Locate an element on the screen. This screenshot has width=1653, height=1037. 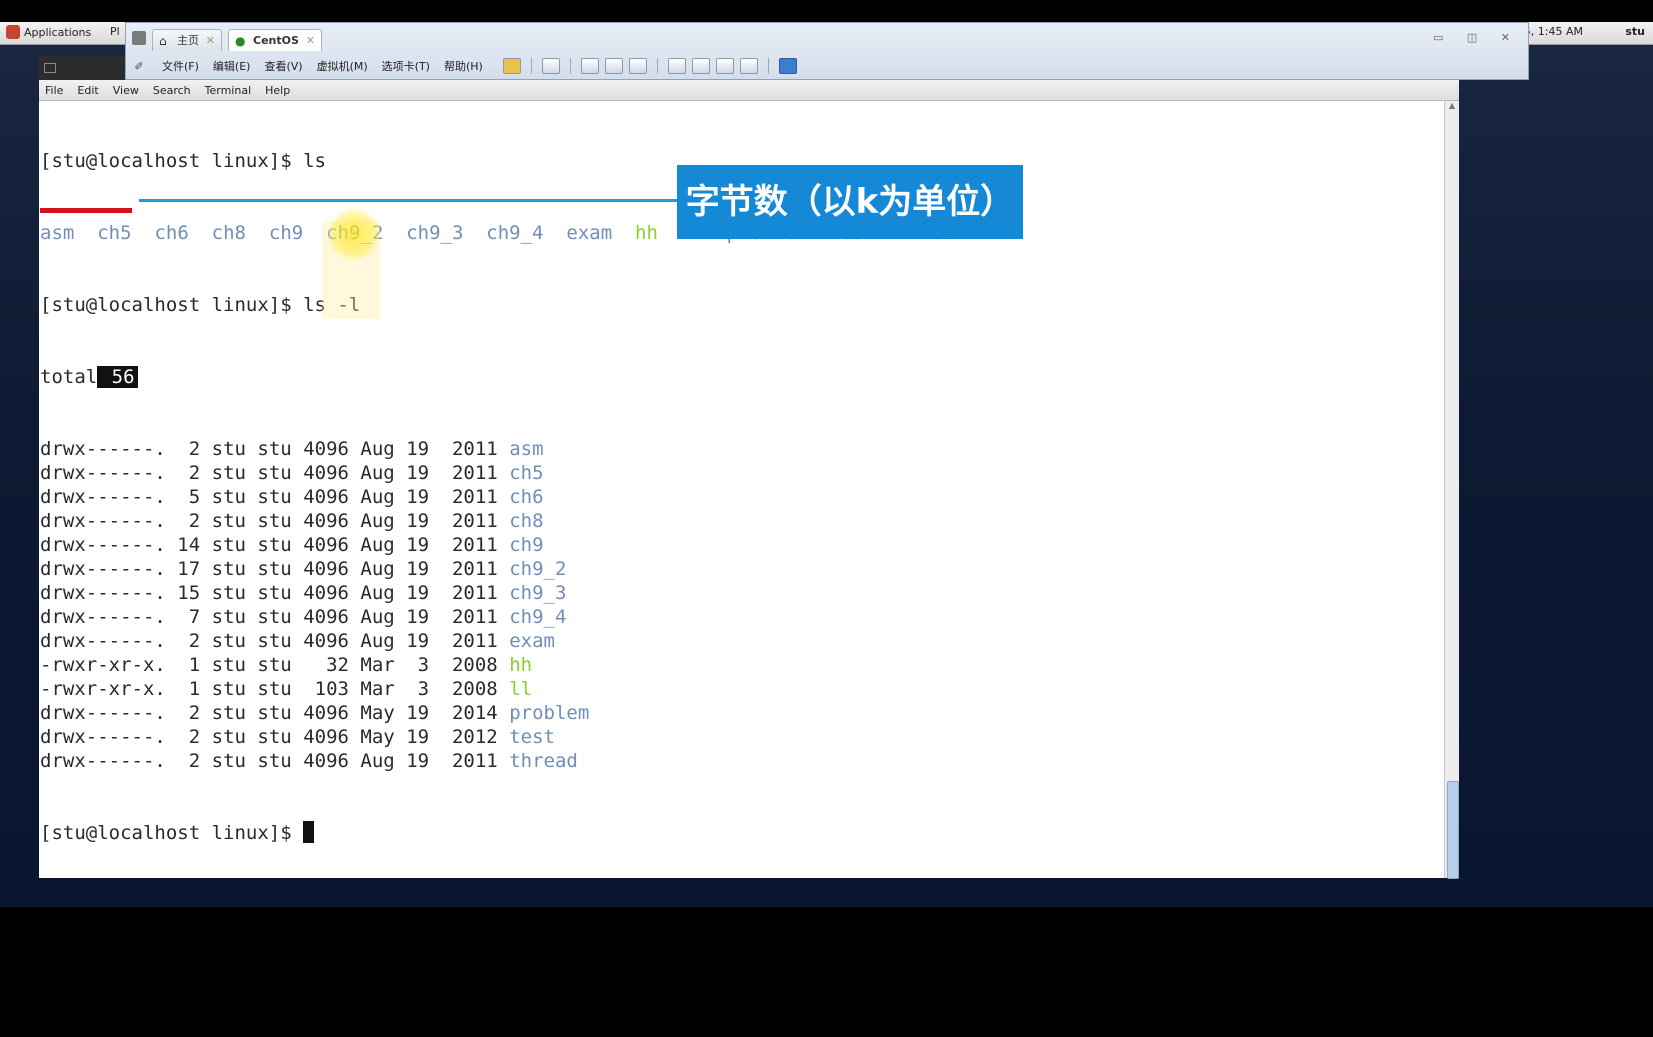
tab-centos: ● CentOS ✕ is located at coordinates (275, 40).